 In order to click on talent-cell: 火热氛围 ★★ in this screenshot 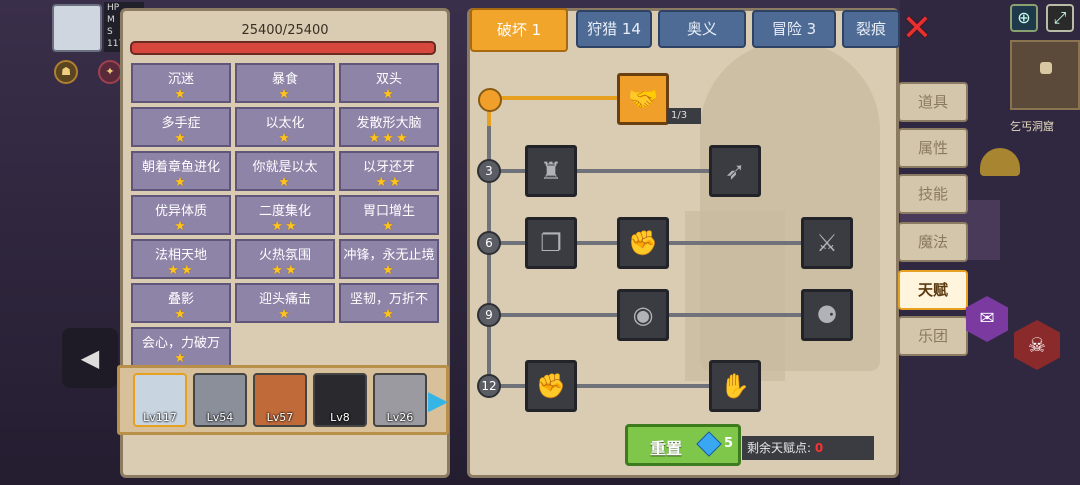, I will do `click(285, 259)`.